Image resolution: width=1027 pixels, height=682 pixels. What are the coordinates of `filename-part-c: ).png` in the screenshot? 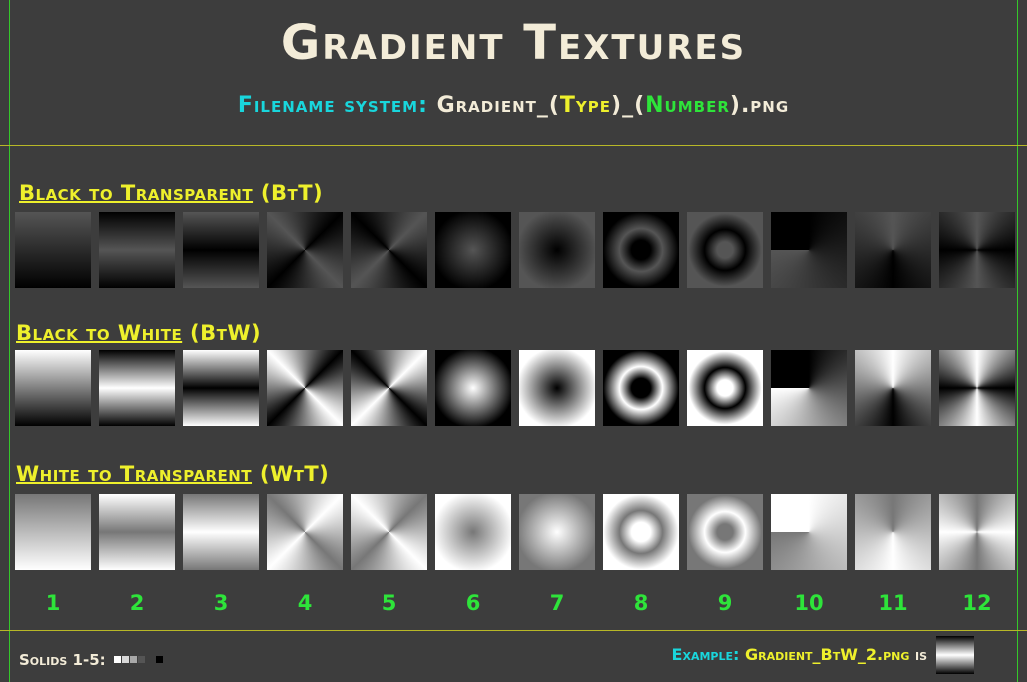 It's located at (759, 105).